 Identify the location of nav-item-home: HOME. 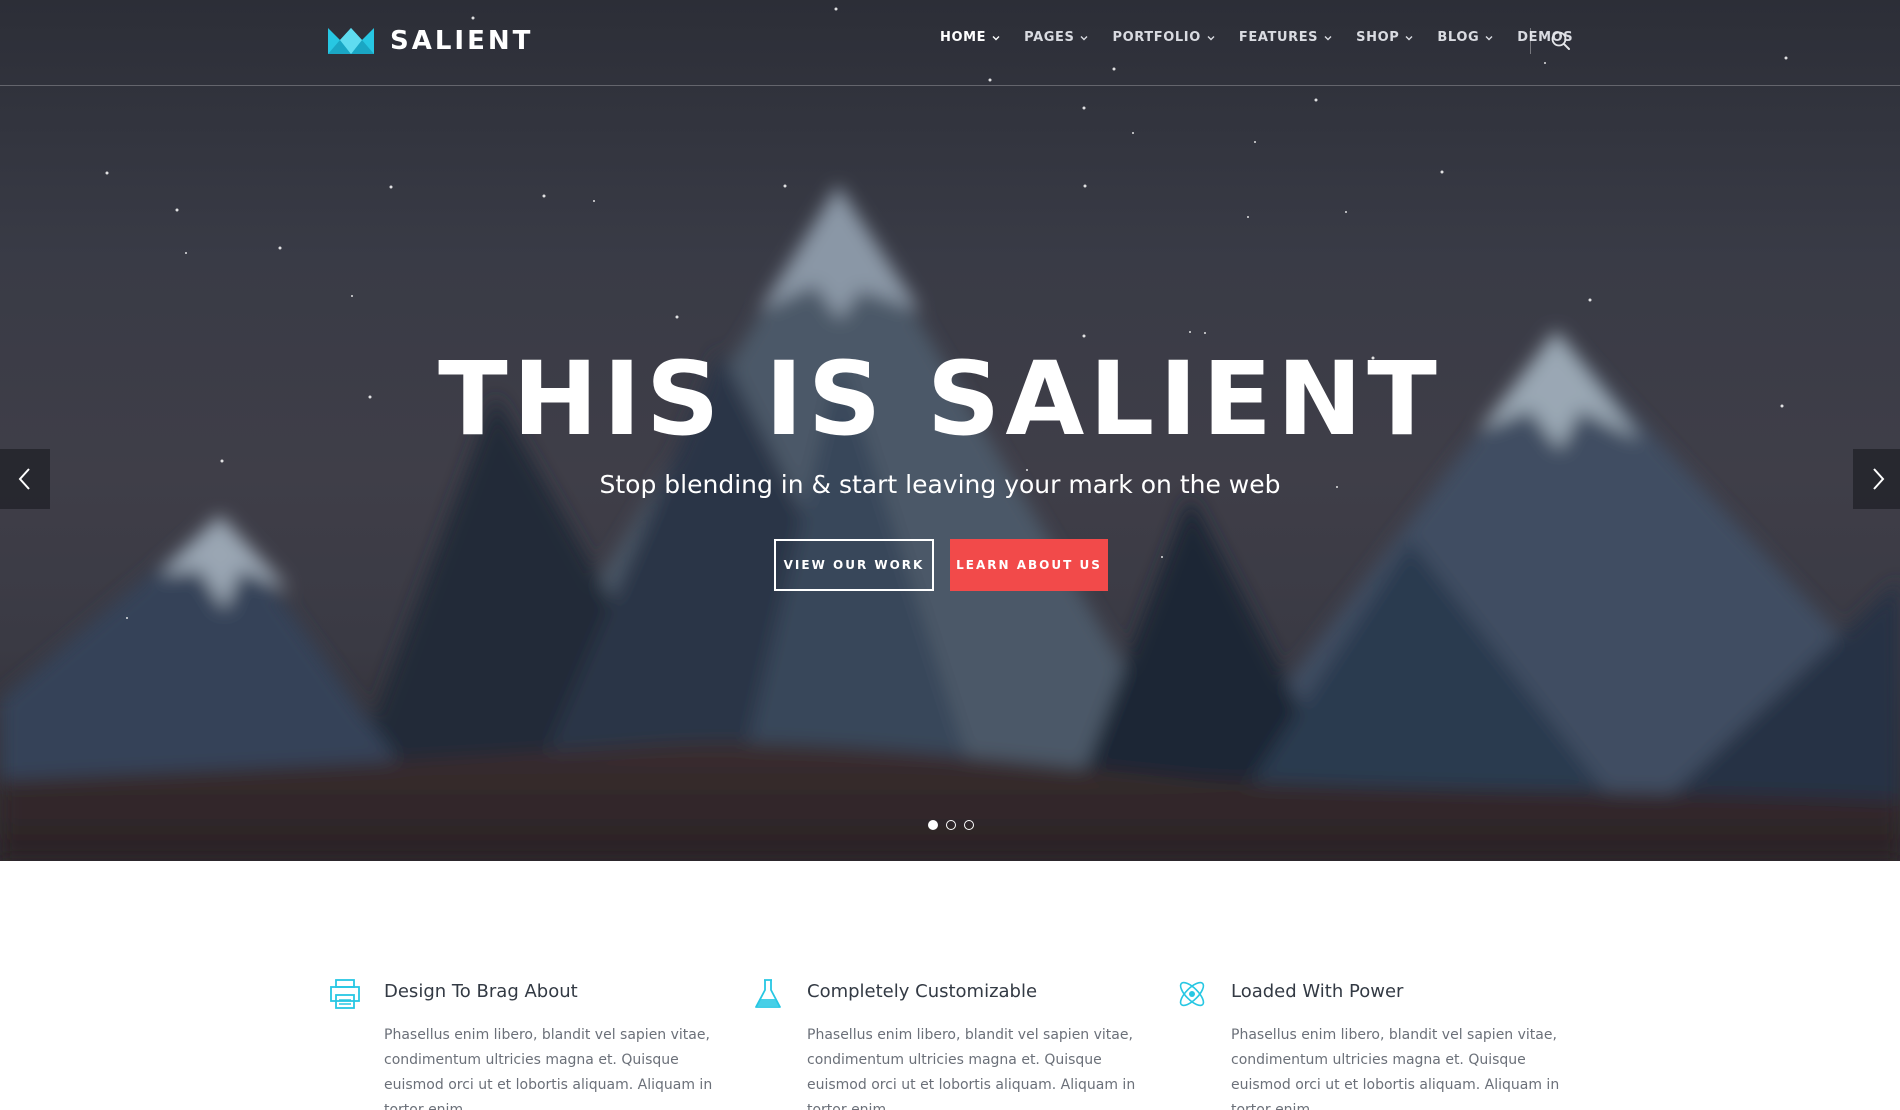
(970, 37).